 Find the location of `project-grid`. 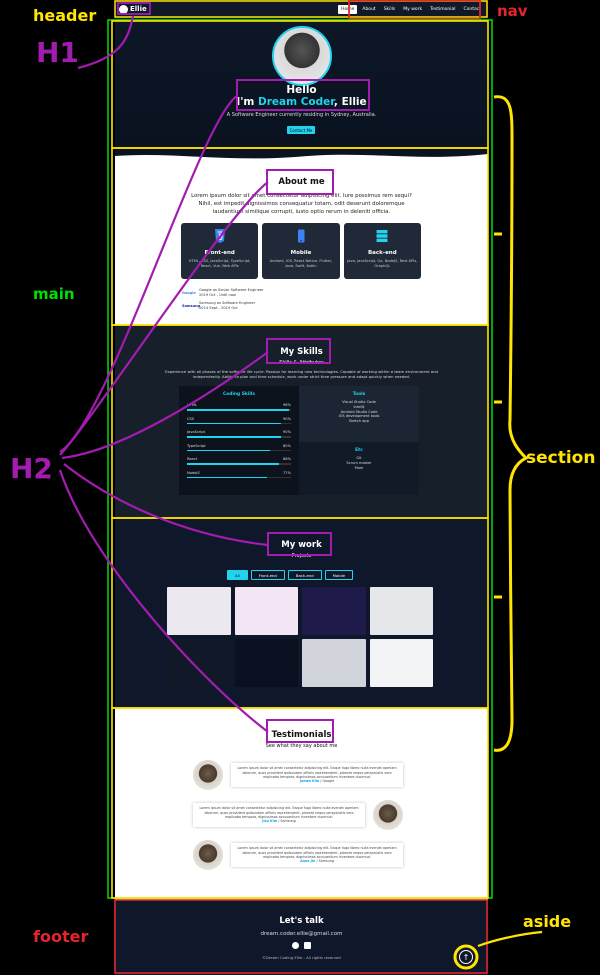

project-grid is located at coordinates (300, 637).